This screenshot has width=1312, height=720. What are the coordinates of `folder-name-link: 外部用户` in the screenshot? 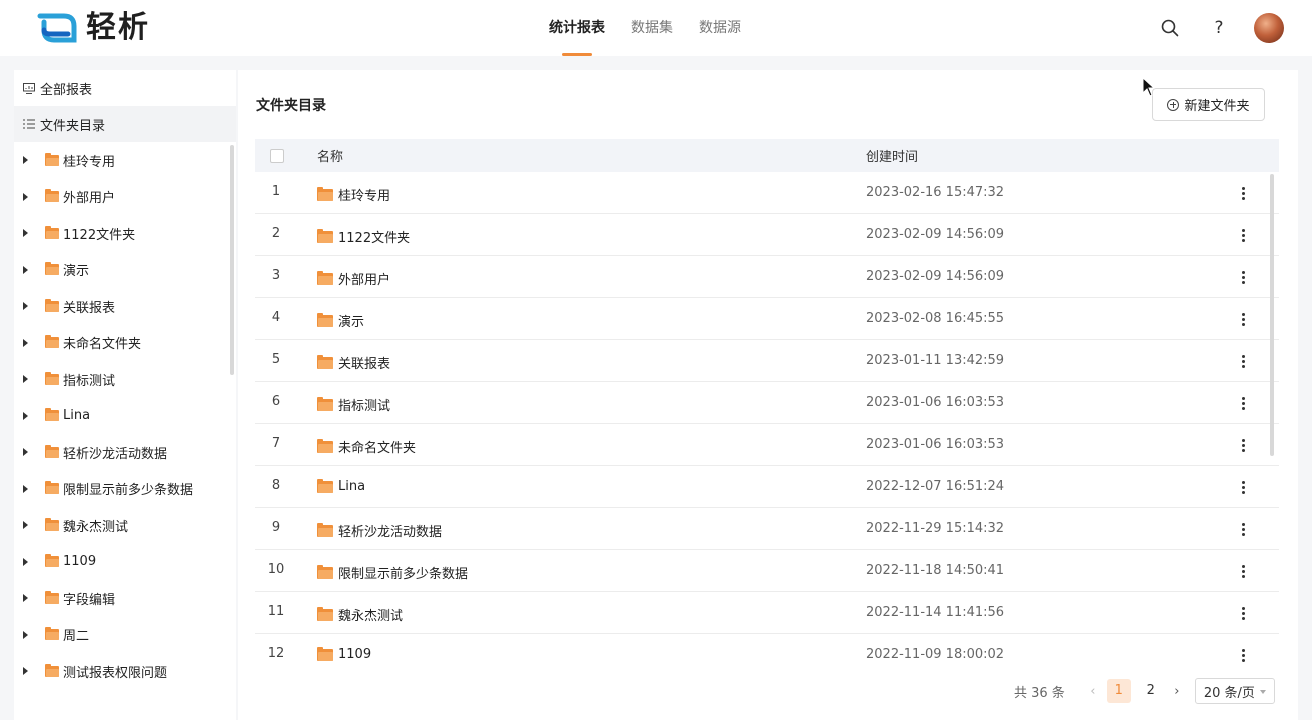 It's located at (353, 278).